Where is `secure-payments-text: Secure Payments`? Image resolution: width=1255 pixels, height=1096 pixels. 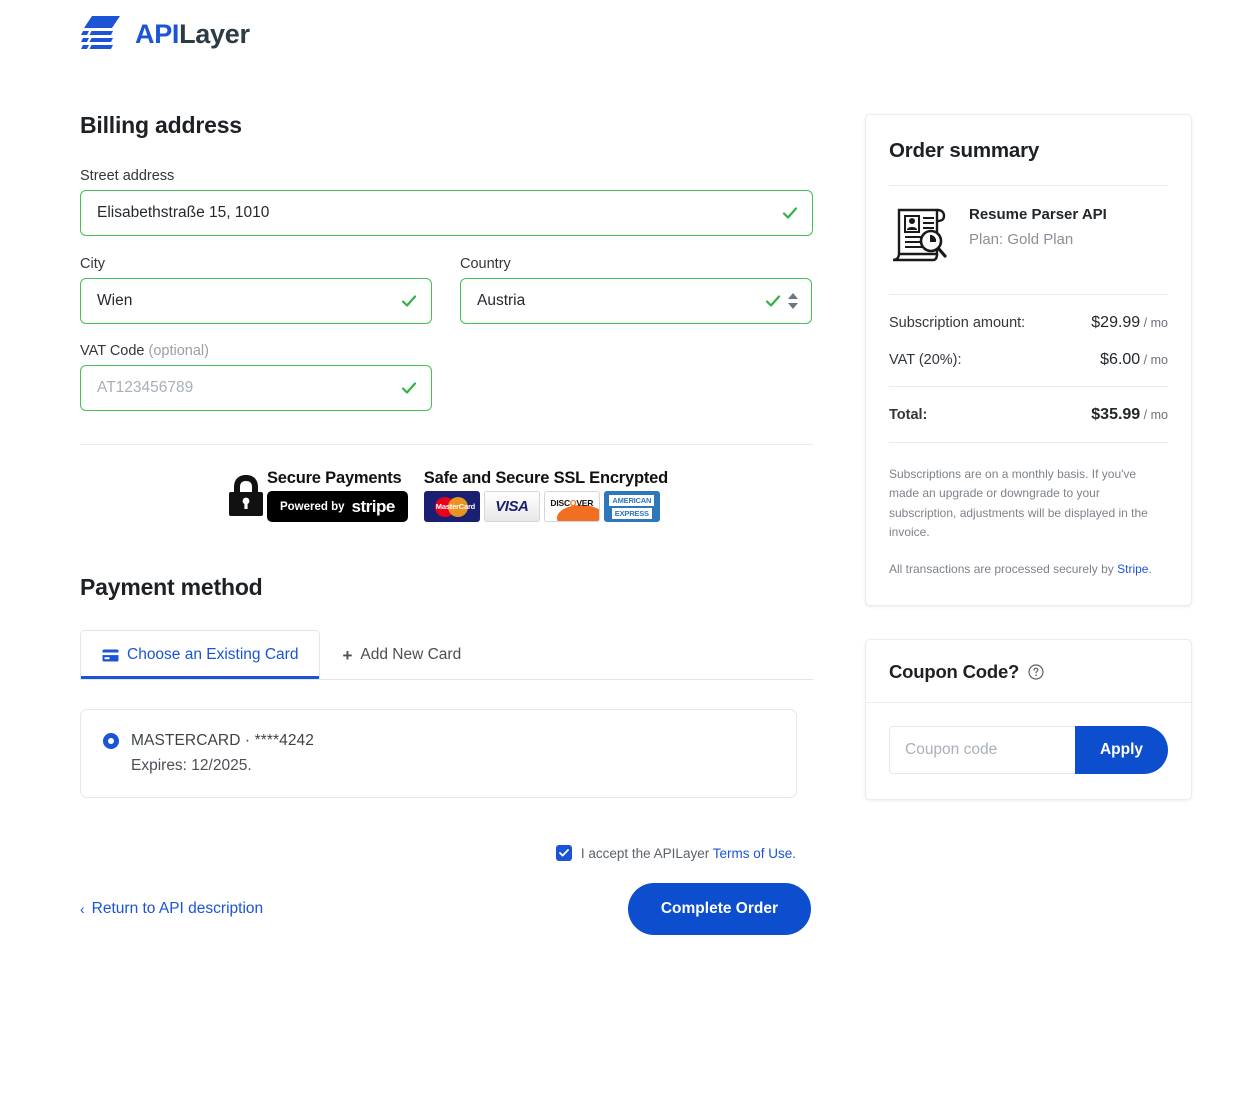 secure-payments-text: Secure Payments is located at coordinates (334, 478).